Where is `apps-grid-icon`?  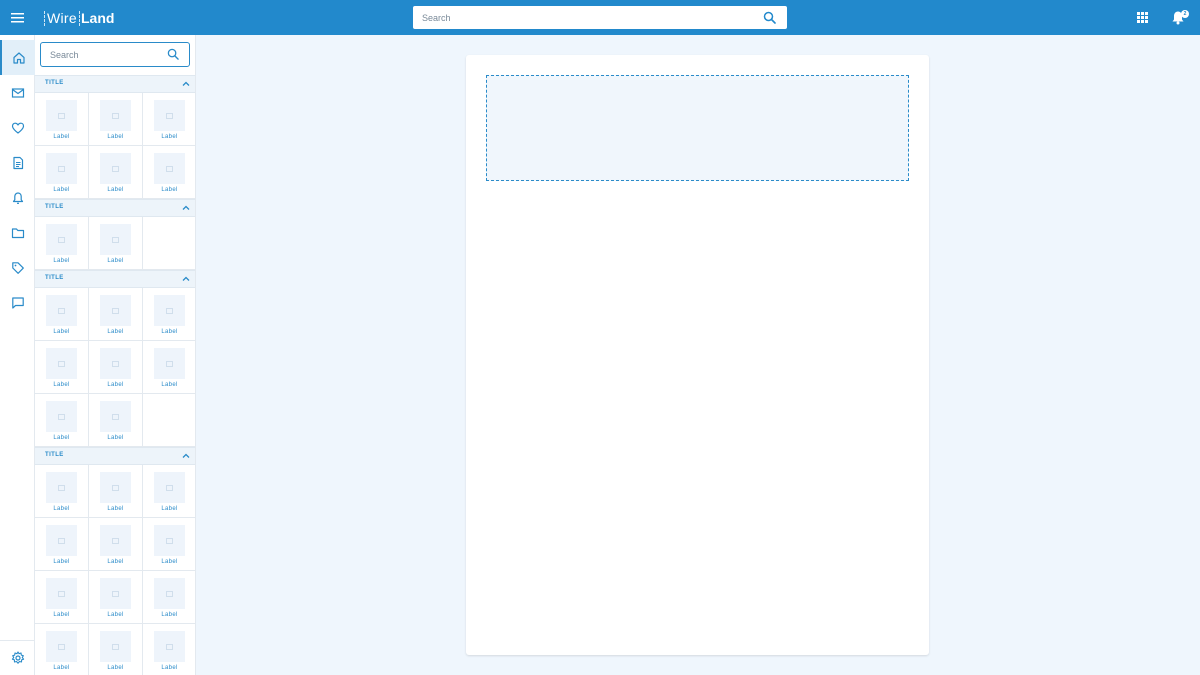 apps-grid-icon is located at coordinates (1142, 17).